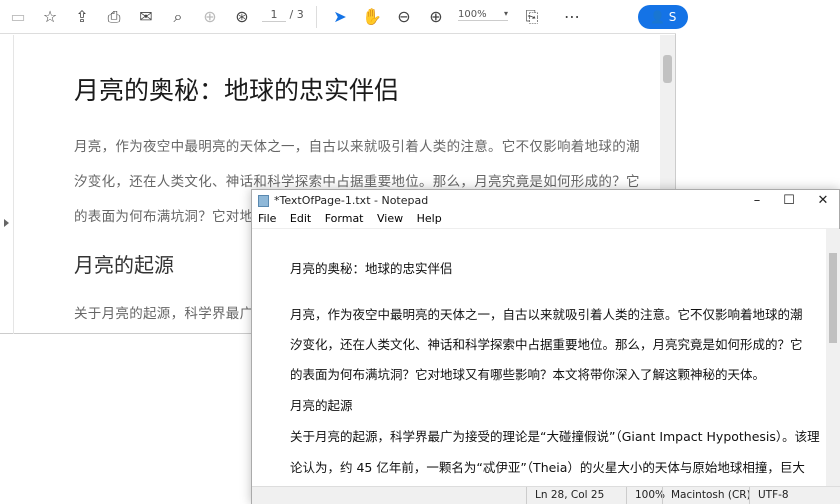  Describe the element at coordinates (646, 495) in the screenshot. I see `zoom-level: 100%` at that location.